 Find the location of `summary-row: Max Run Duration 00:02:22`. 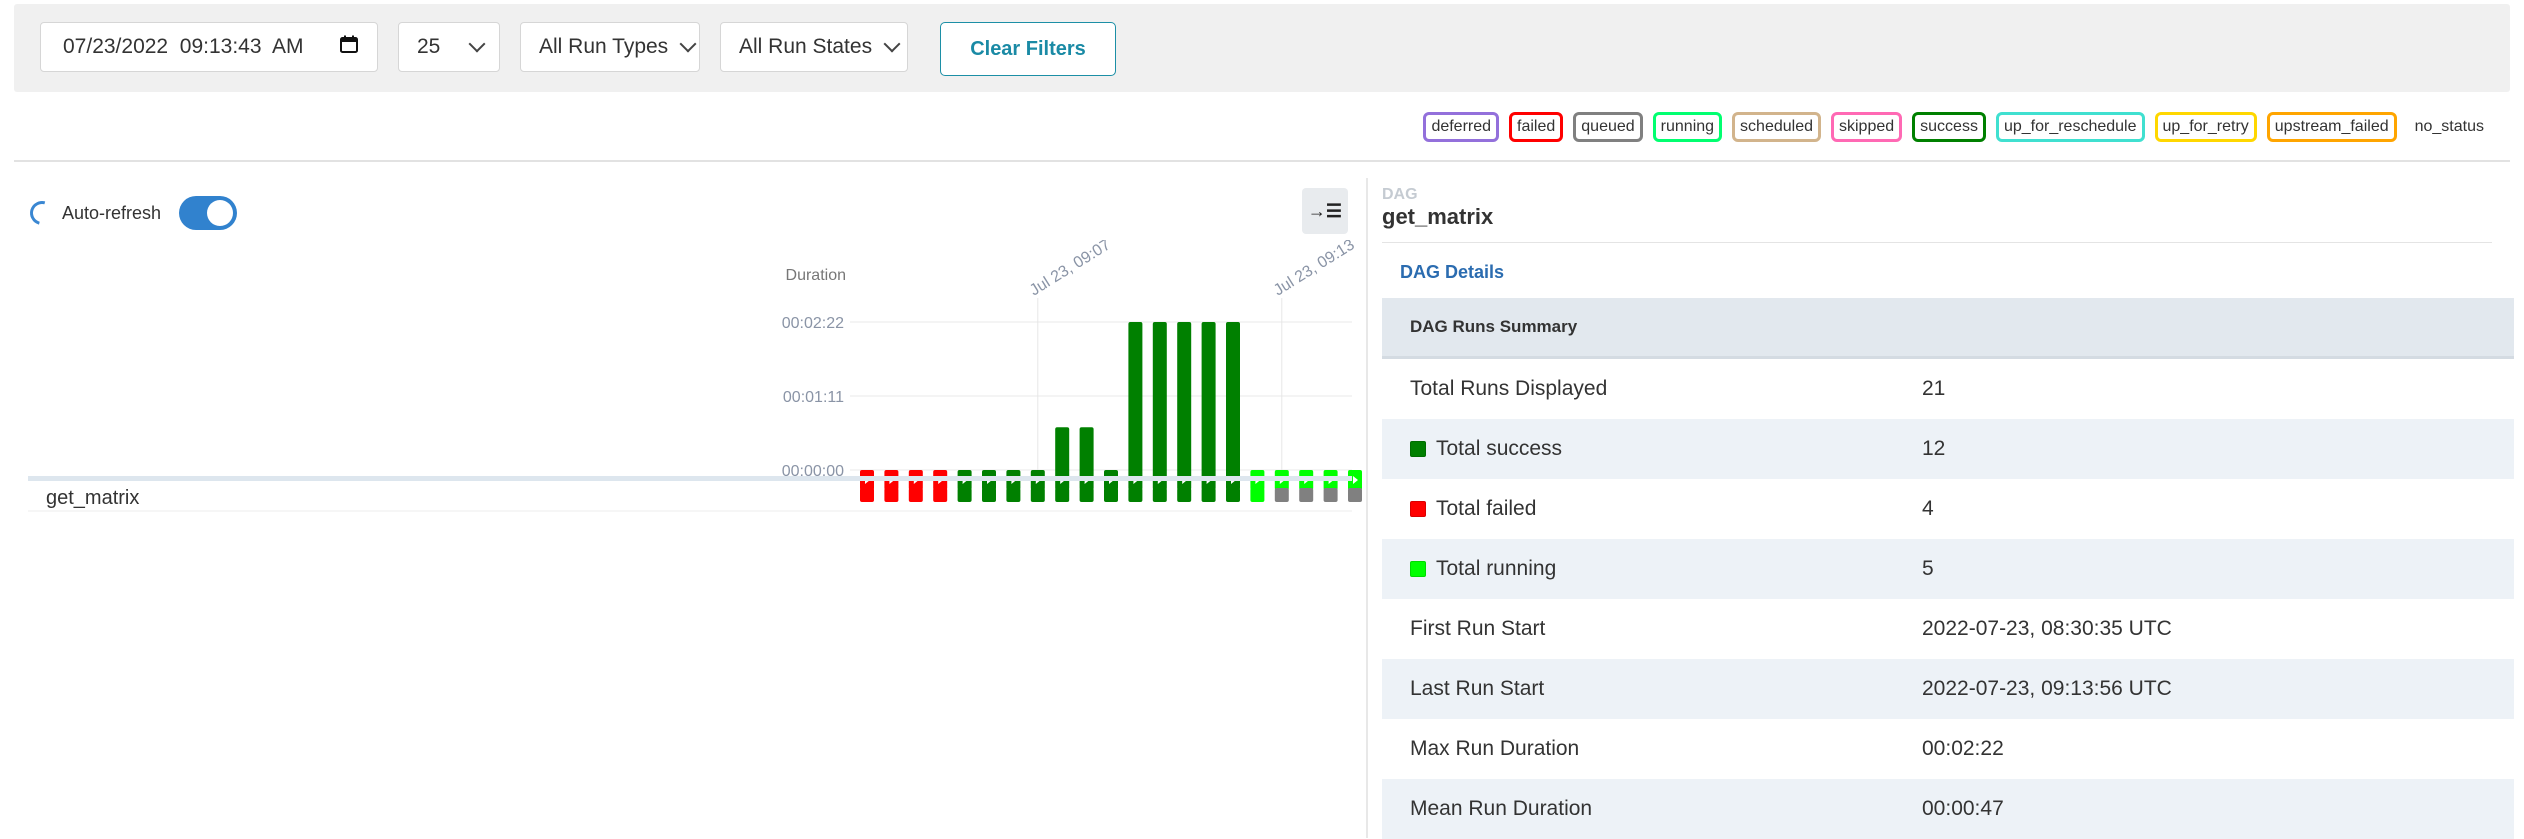

summary-row: Max Run Duration 00:02:22 is located at coordinates (1948, 749).